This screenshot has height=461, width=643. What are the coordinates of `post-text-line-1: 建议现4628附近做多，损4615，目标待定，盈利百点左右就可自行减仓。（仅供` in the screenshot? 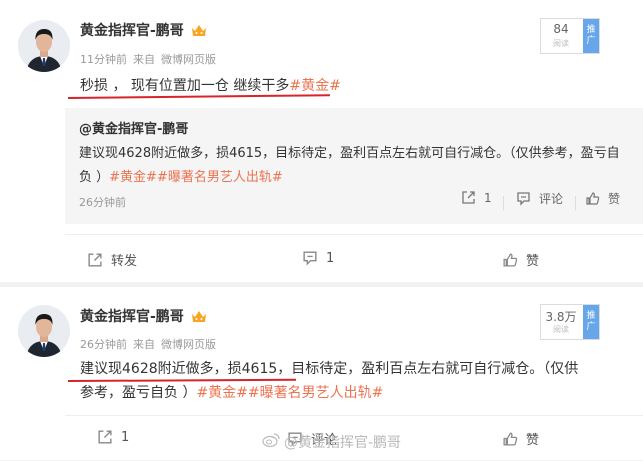 It's located at (329, 369).